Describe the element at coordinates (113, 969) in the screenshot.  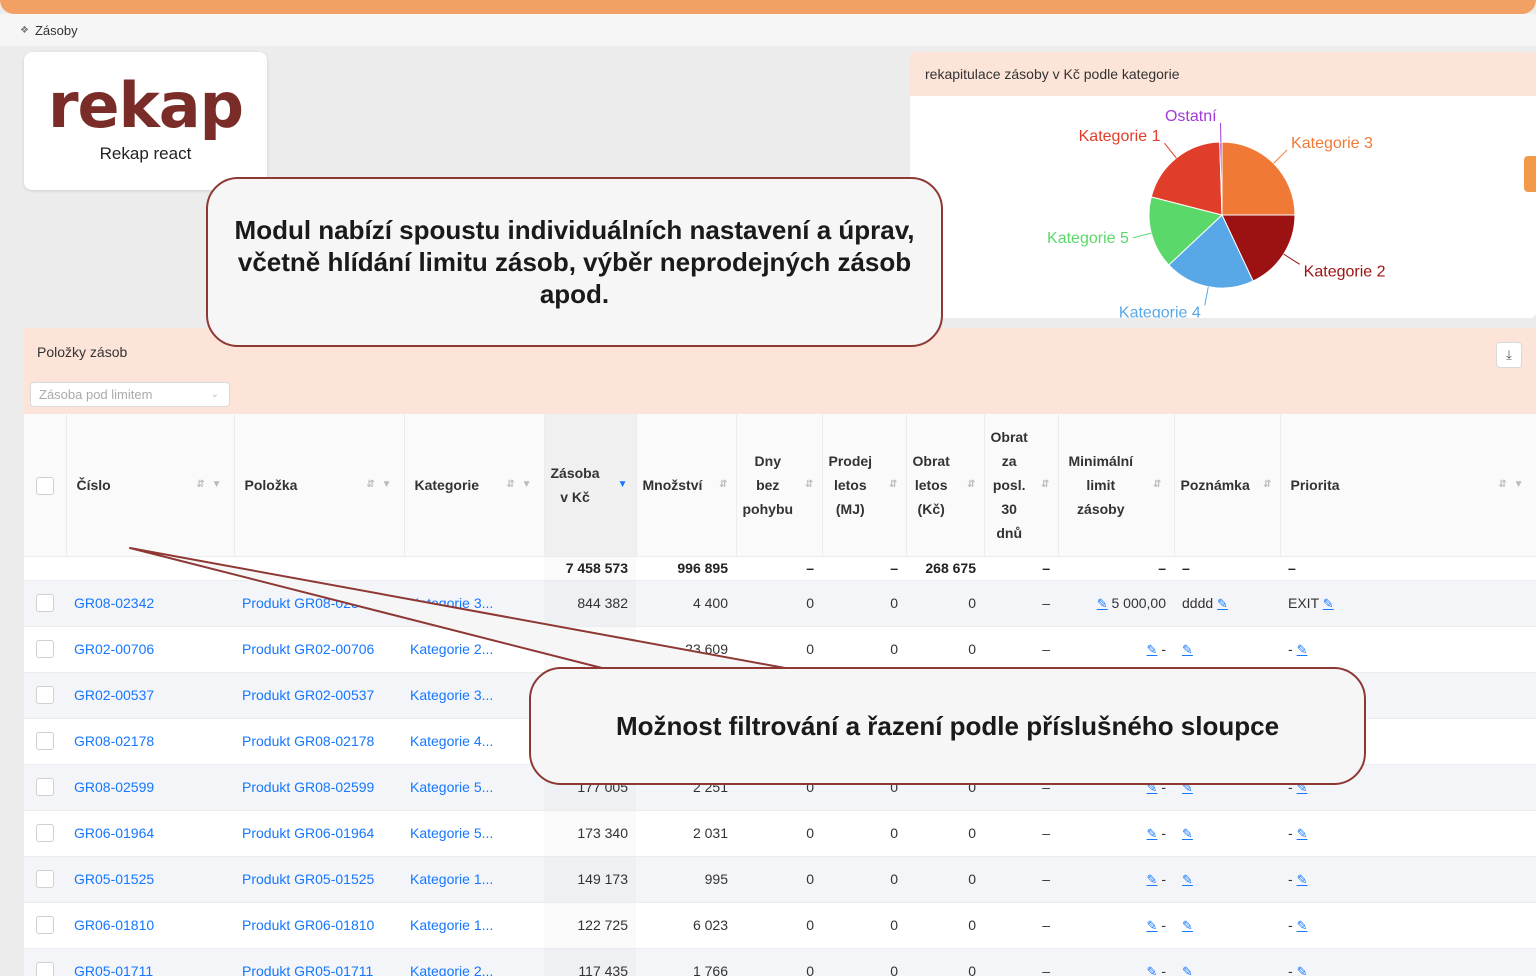
I see `item-number-link: GR05-01711` at that location.